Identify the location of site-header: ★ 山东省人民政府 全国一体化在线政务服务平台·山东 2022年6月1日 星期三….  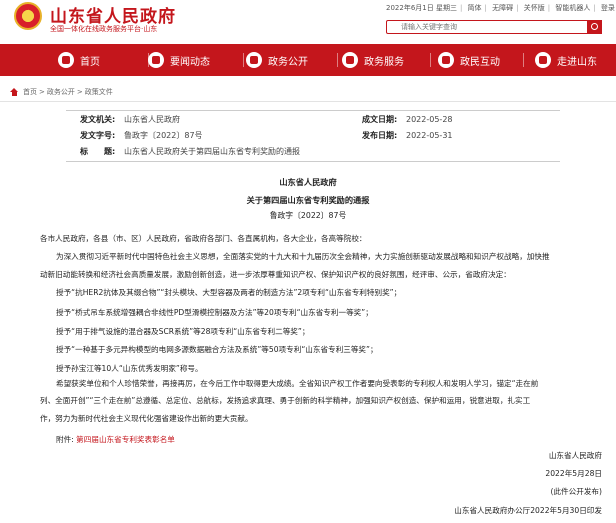
(308, 22).